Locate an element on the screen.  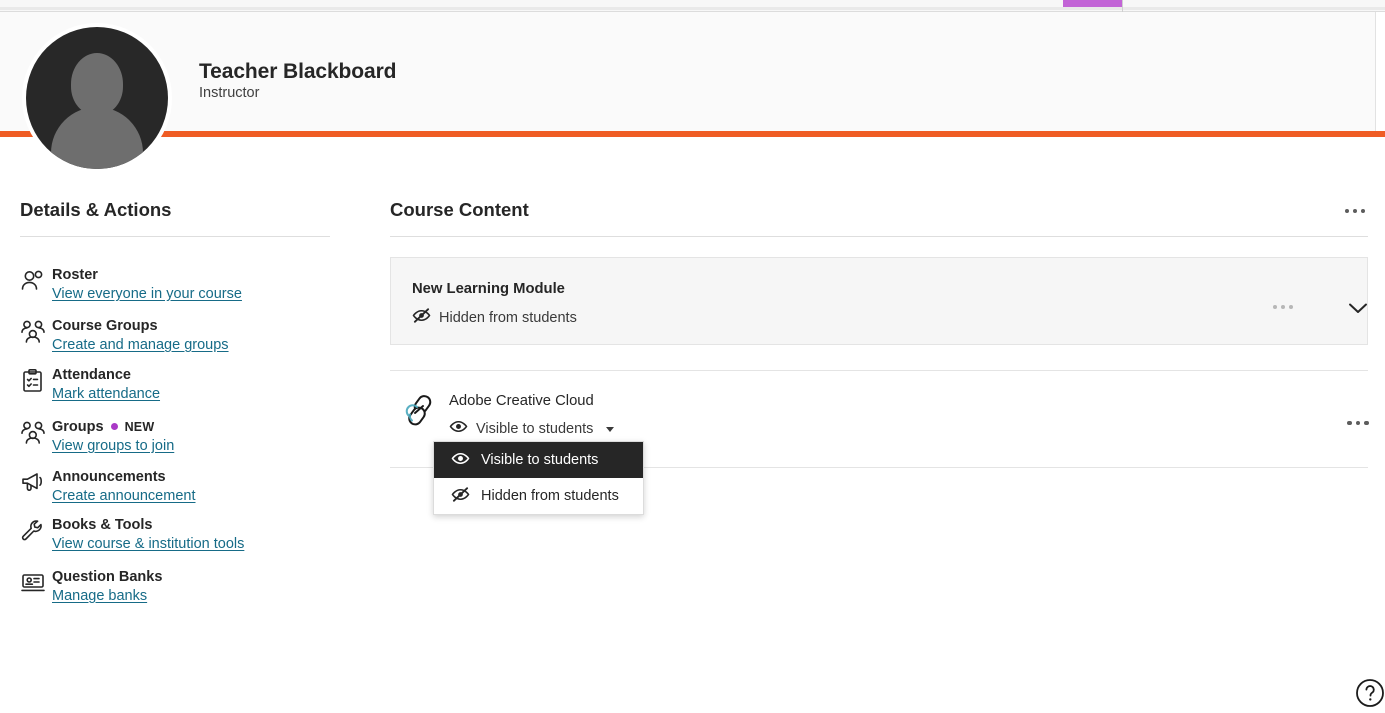
dropdown-option-hidden-from-students: Hidden from students is located at coordinates (538, 496).